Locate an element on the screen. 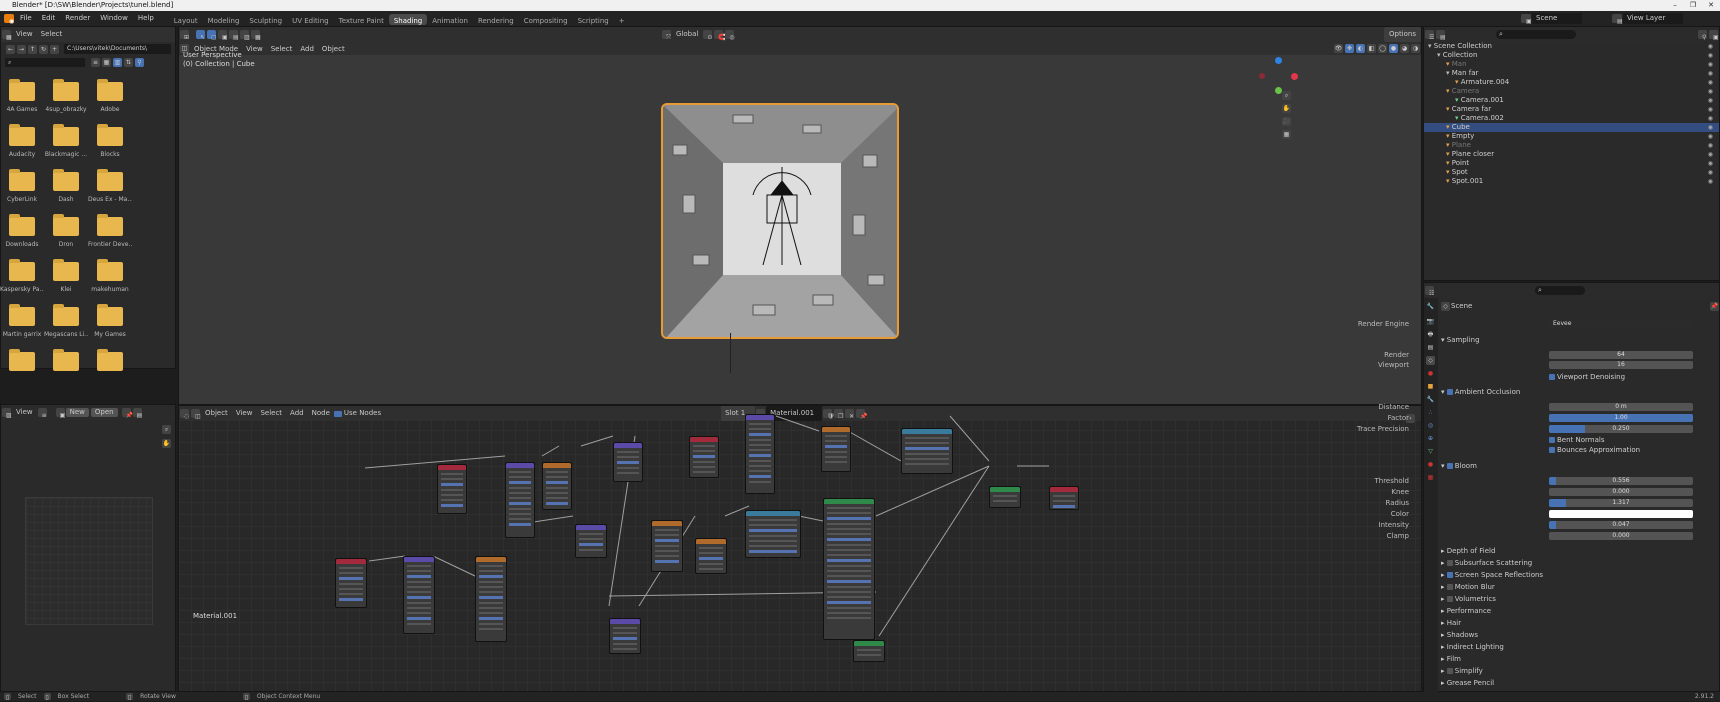 The width and height of the screenshot is (1720, 702). back-icon: ← is located at coordinates (10, 49).